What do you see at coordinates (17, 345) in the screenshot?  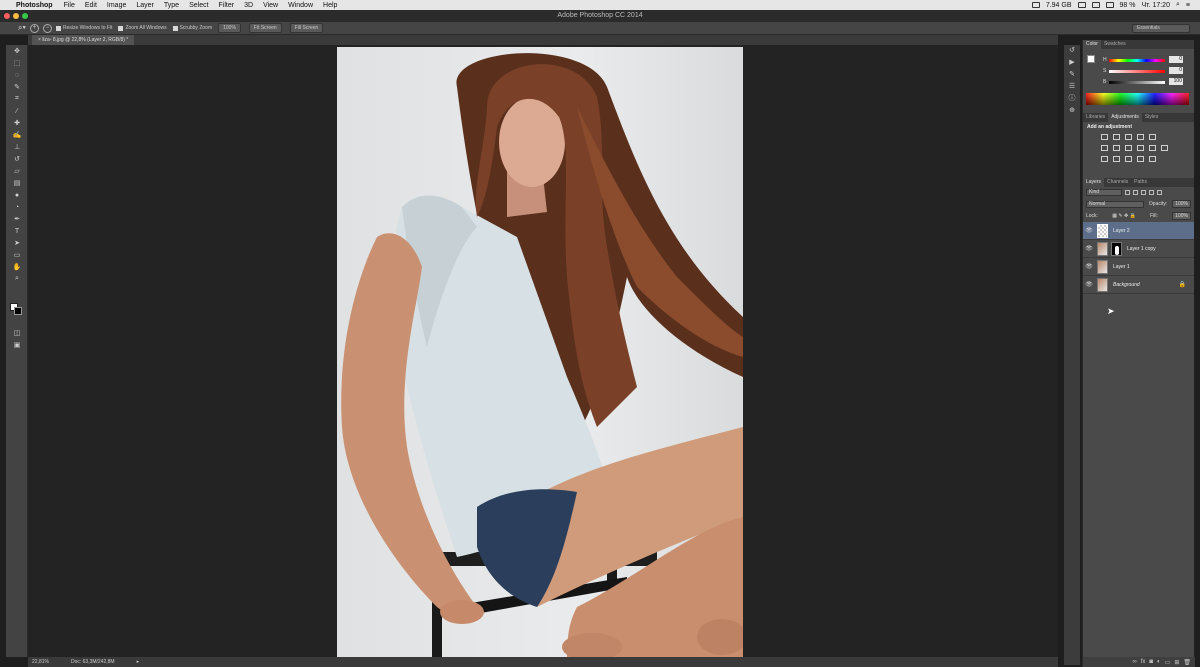 I see `screen-mode-icon: ▣` at bounding box center [17, 345].